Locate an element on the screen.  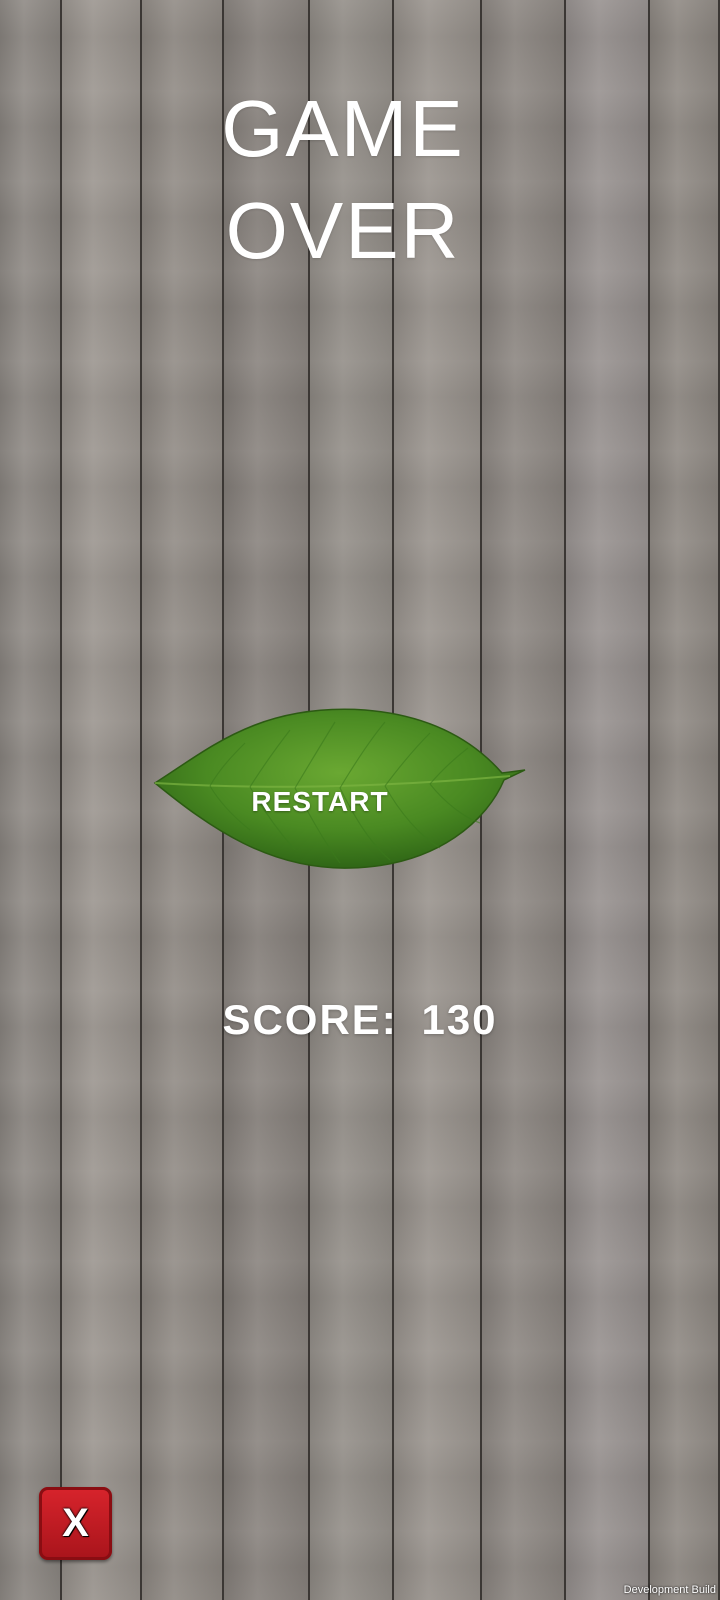
development-build-label: Development Build is located at coordinates (669, 1590).